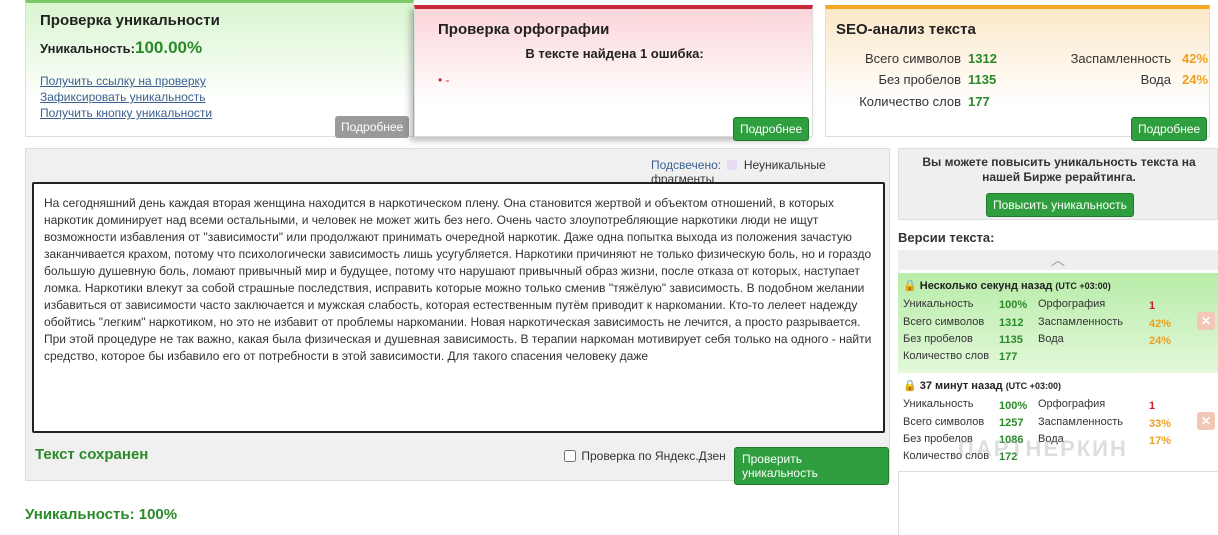 The height and width of the screenshot is (535, 1218). Describe the element at coordinates (169, 47) in the screenshot. I see `uniqueness-value: 100.00%` at that location.